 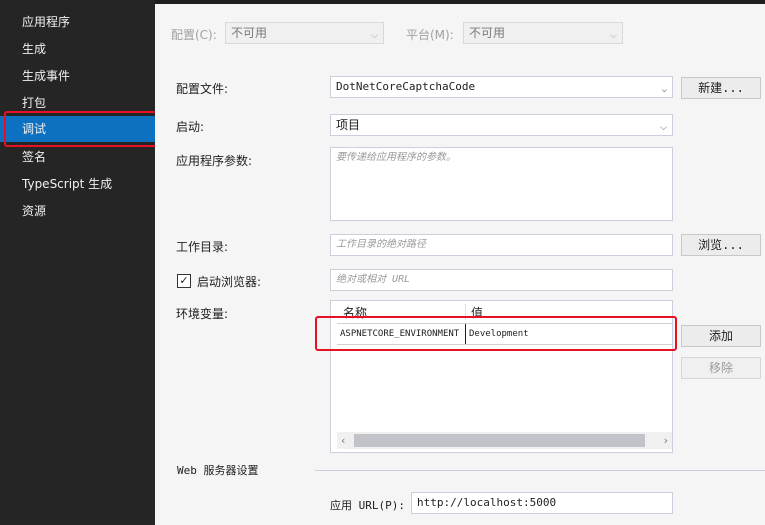 What do you see at coordinates (666, 440) in the screenshot?
I see `scroll-right-icon: ›` at bounding box center [666, 440].